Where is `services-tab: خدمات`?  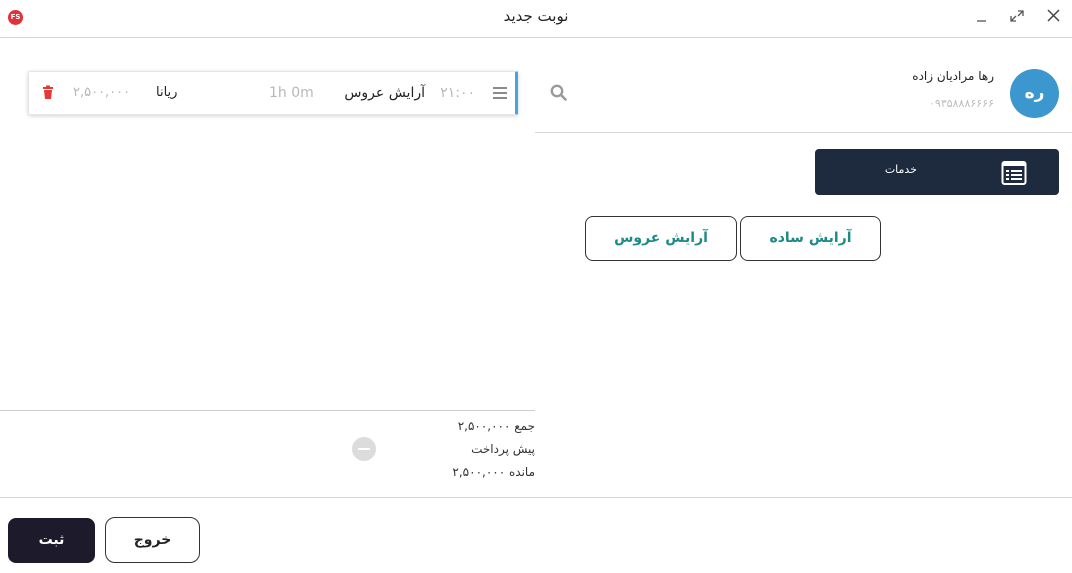
services-tab: خدمات is located at coordinates (937, 172).